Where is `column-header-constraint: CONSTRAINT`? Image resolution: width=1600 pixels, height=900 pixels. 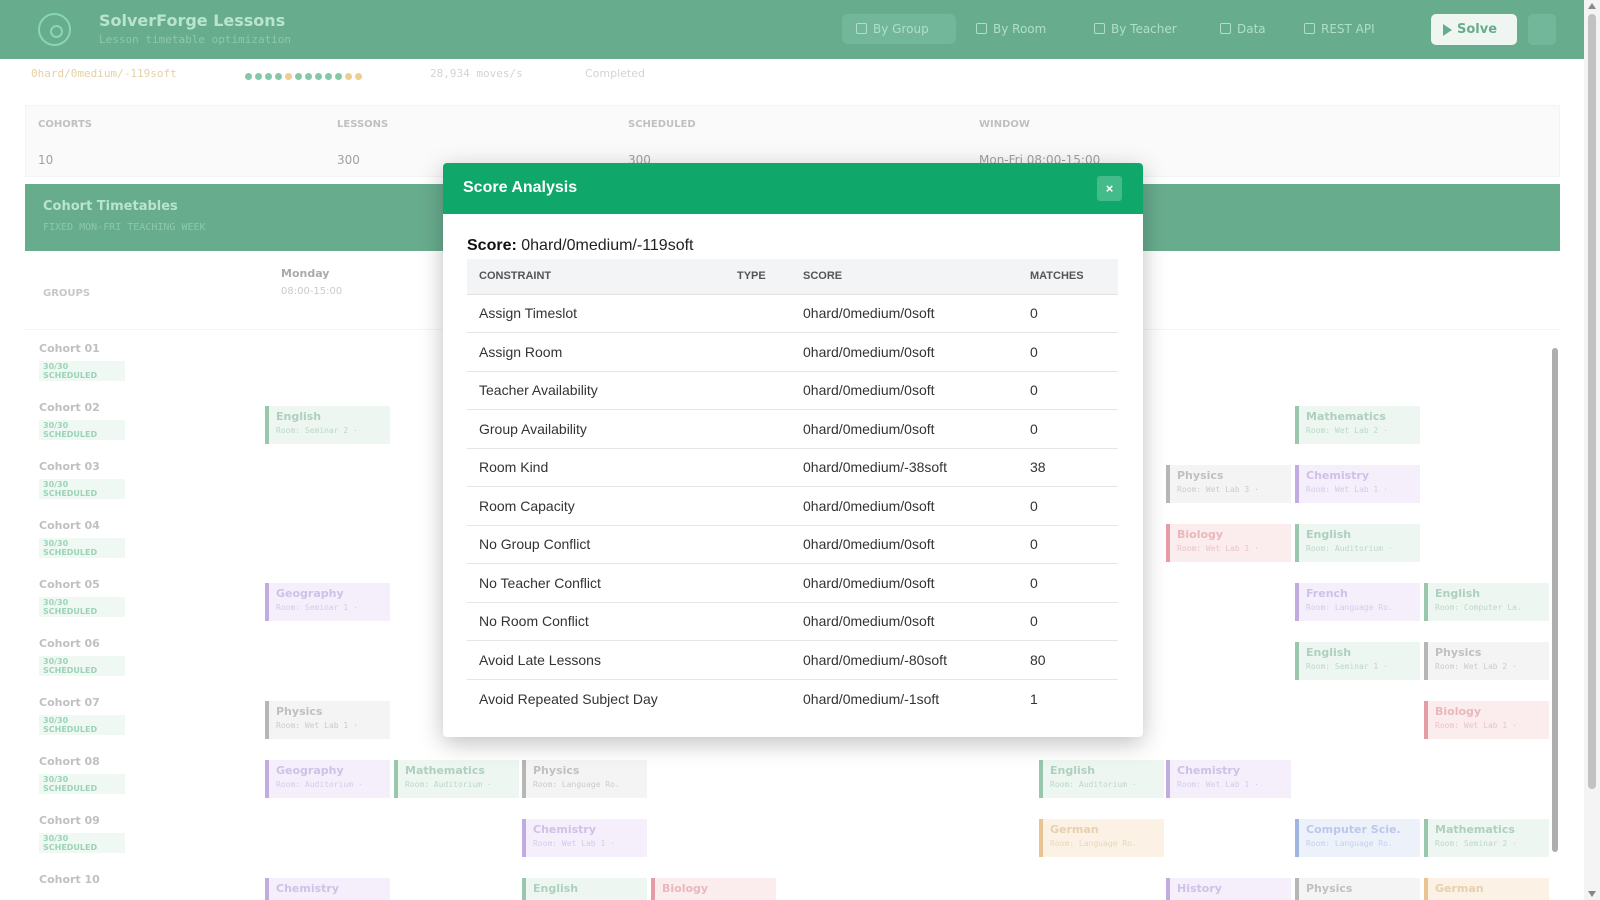
column-header-constraint: CONSTRAINT is located at coordinates (596, 277).